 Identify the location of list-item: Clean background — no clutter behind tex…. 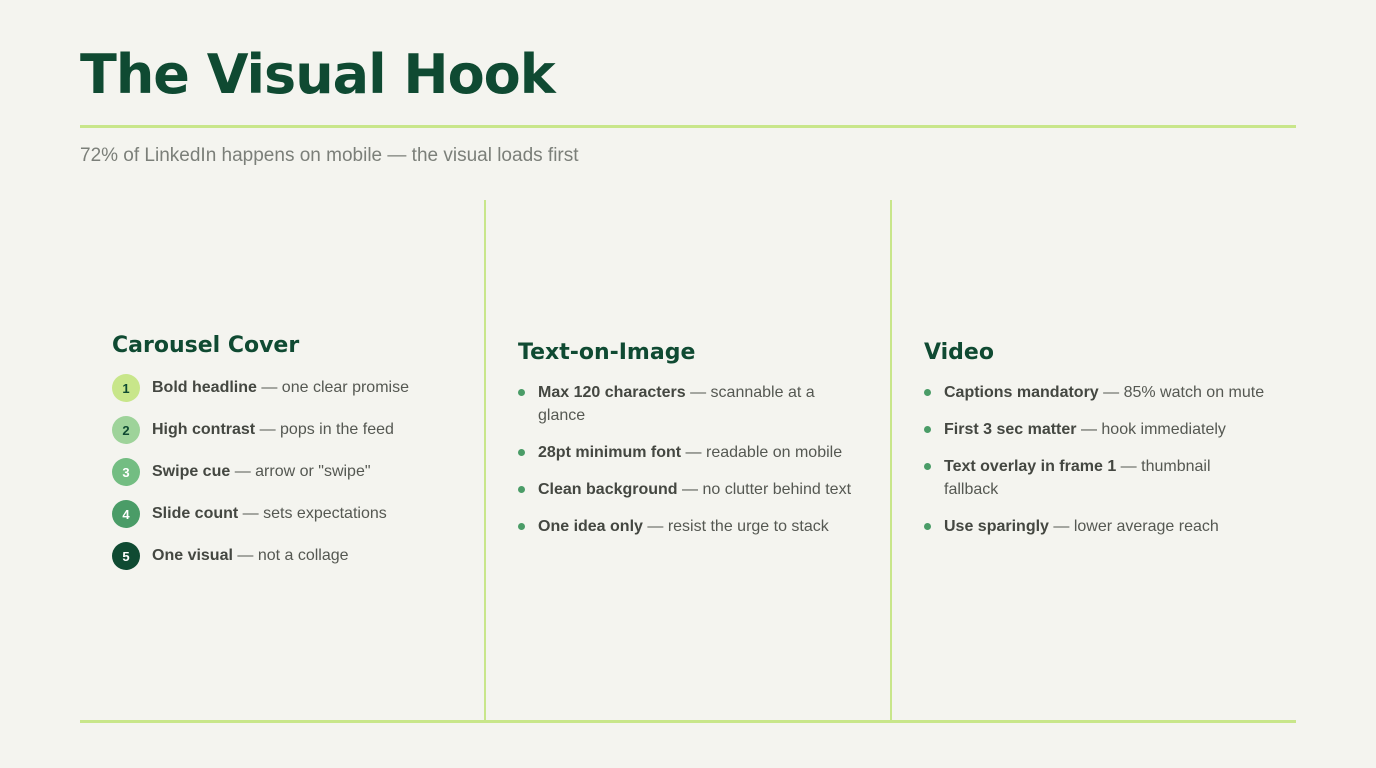
(690, 489).